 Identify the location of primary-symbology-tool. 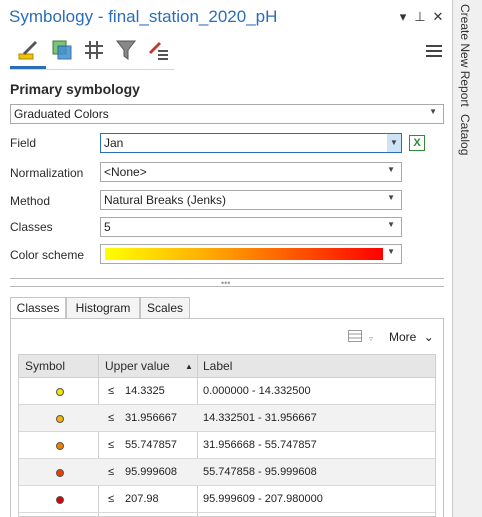
(27, 50).